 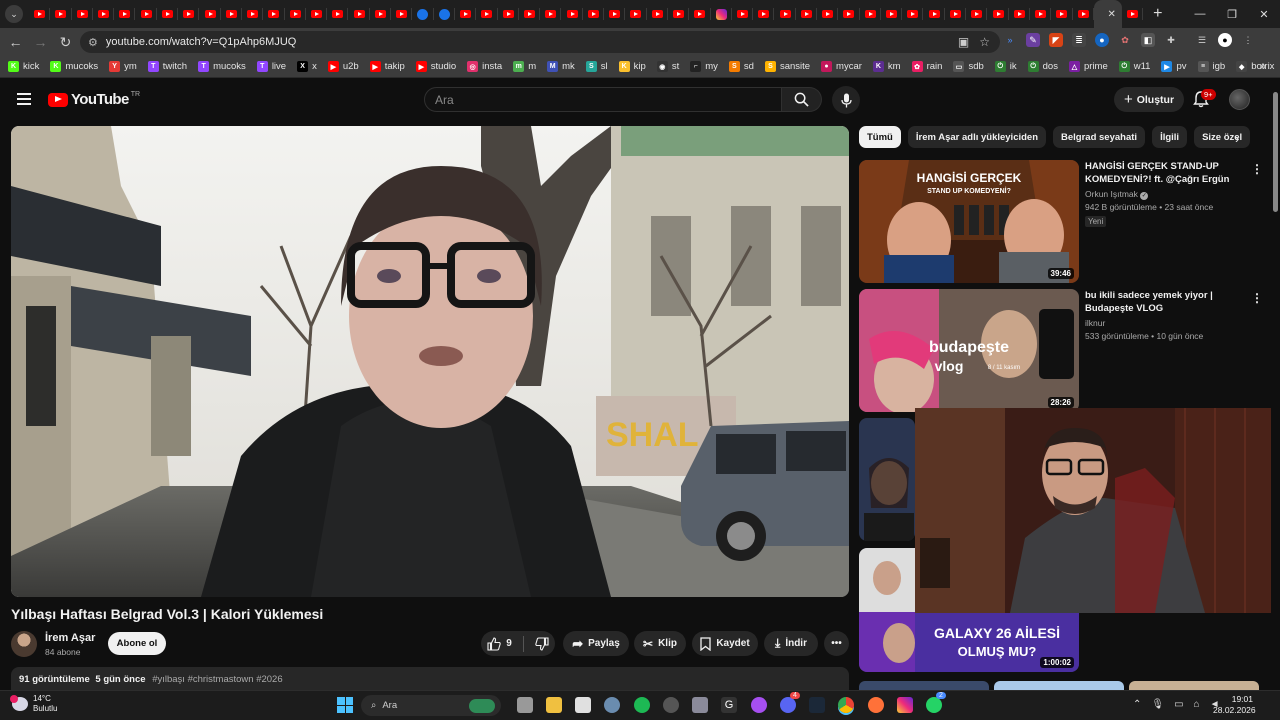 I want to click on bookmark-star-icon: ☆, so click(x=984, y=42).